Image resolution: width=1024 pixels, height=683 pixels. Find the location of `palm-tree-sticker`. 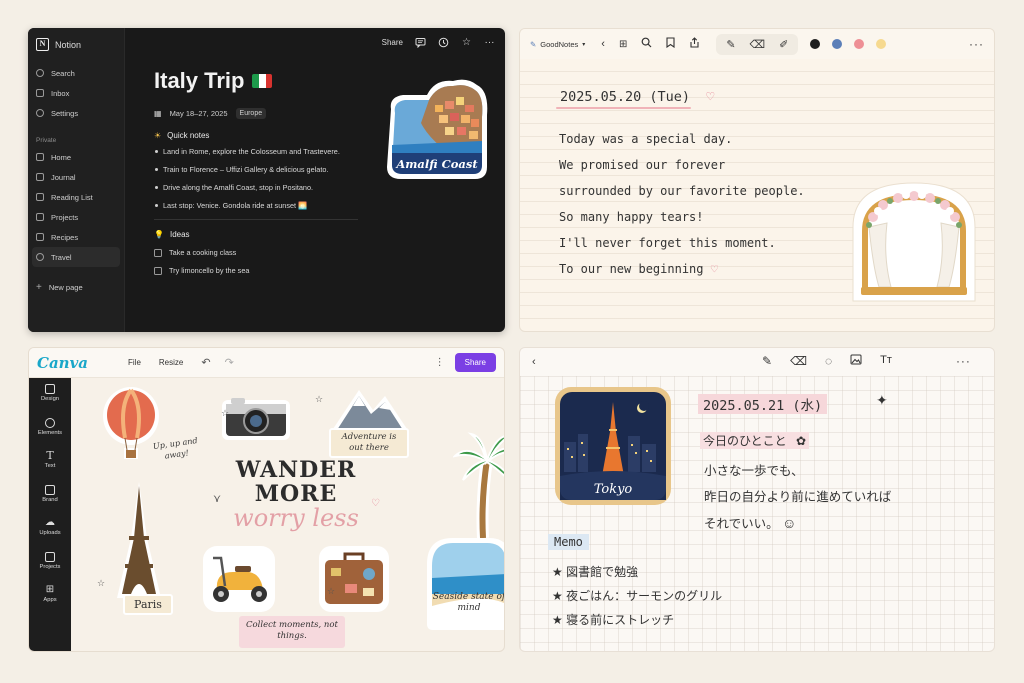

palm-tree-sticker is located at coordinates (479, 486).